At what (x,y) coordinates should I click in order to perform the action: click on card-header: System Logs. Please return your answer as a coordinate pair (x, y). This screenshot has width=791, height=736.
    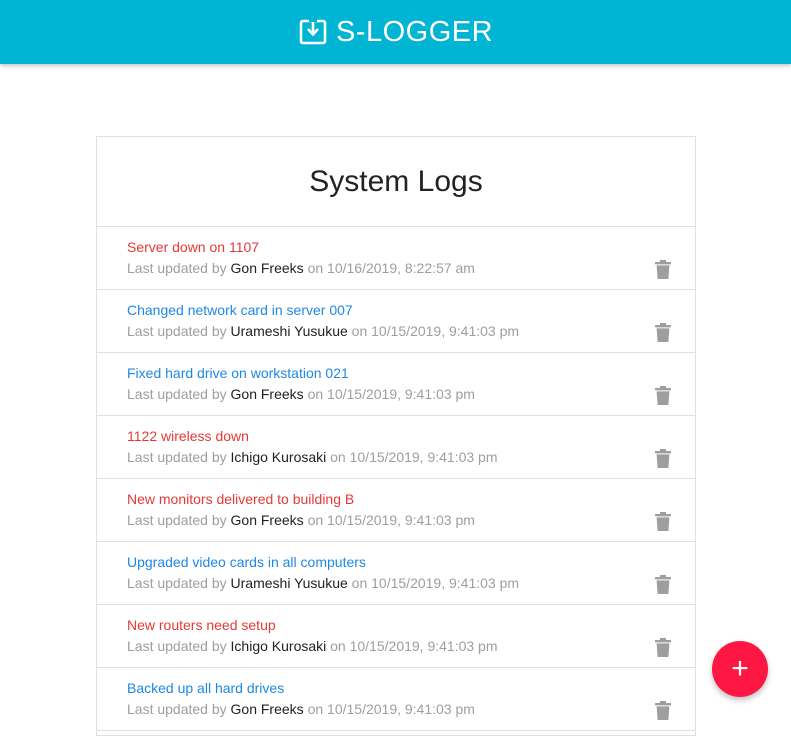
    Looking at the image, I should click on (396, 182).